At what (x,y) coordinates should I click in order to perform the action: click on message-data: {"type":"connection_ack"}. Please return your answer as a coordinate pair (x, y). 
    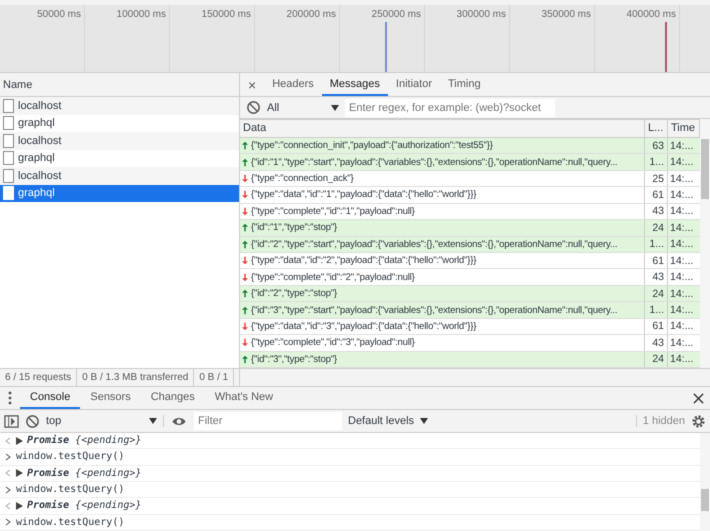
    Looking at the image, I should click on (302, 178).